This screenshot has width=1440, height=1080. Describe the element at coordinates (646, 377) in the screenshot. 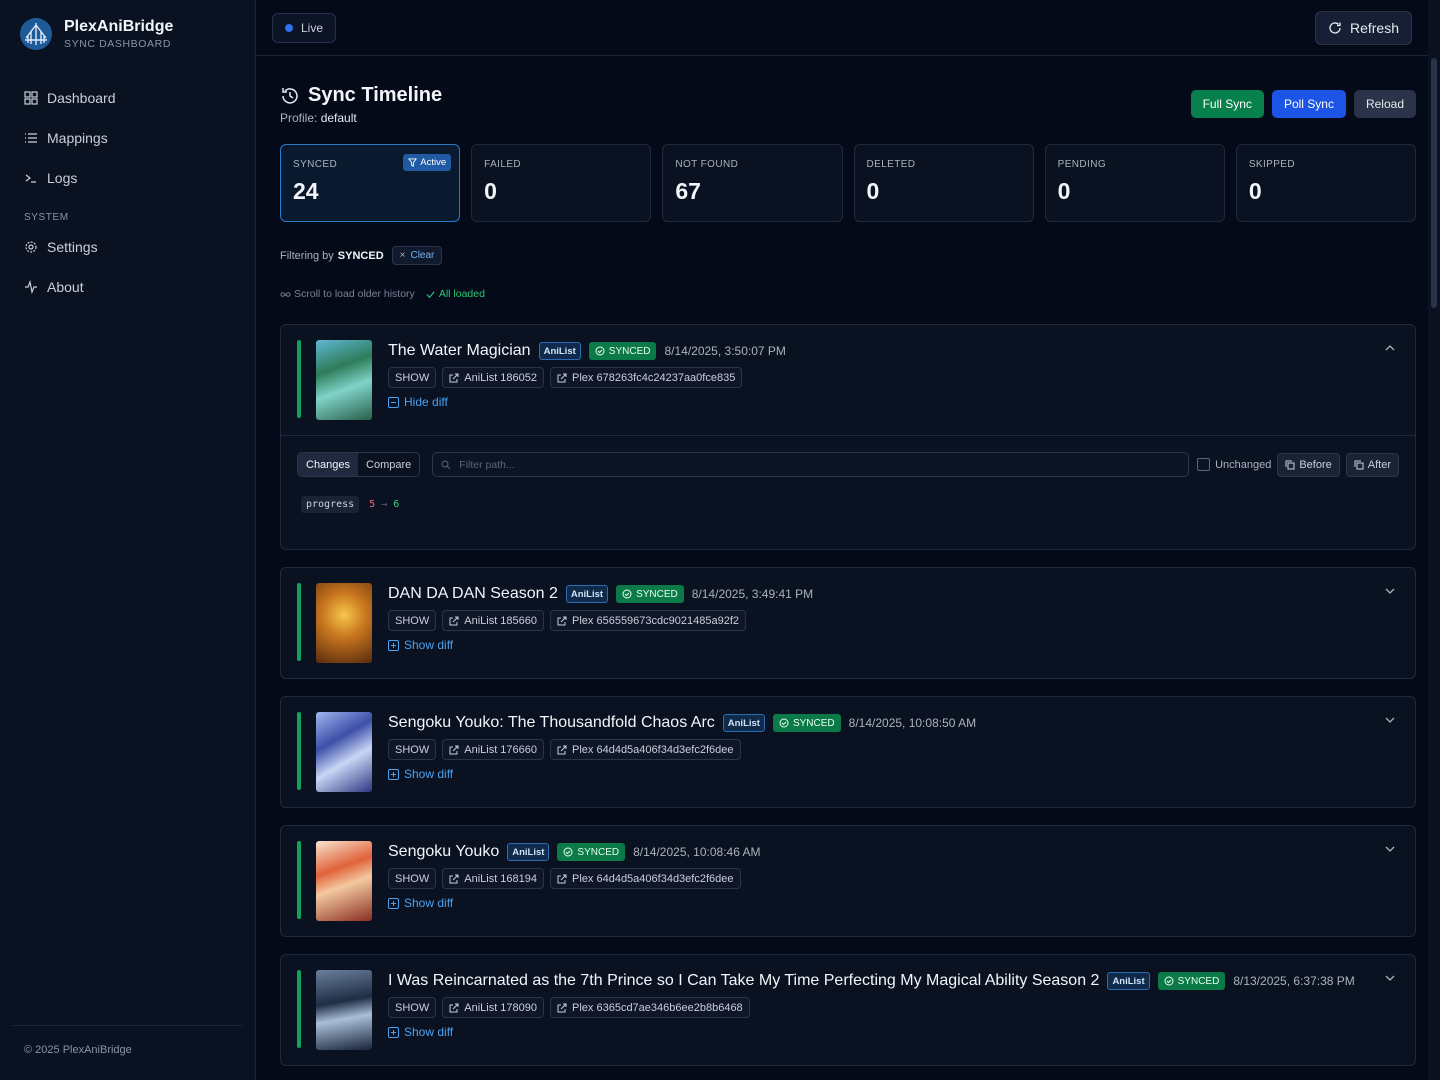

I see `plex-link: Plex 678263fc4c24237aa0fce835` at that location.